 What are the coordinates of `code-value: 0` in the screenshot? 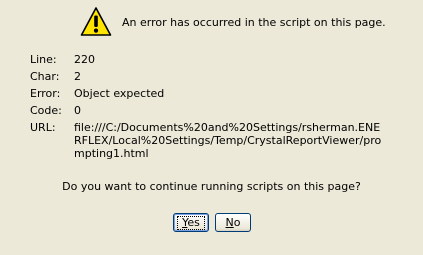 It's located at (77, 110).